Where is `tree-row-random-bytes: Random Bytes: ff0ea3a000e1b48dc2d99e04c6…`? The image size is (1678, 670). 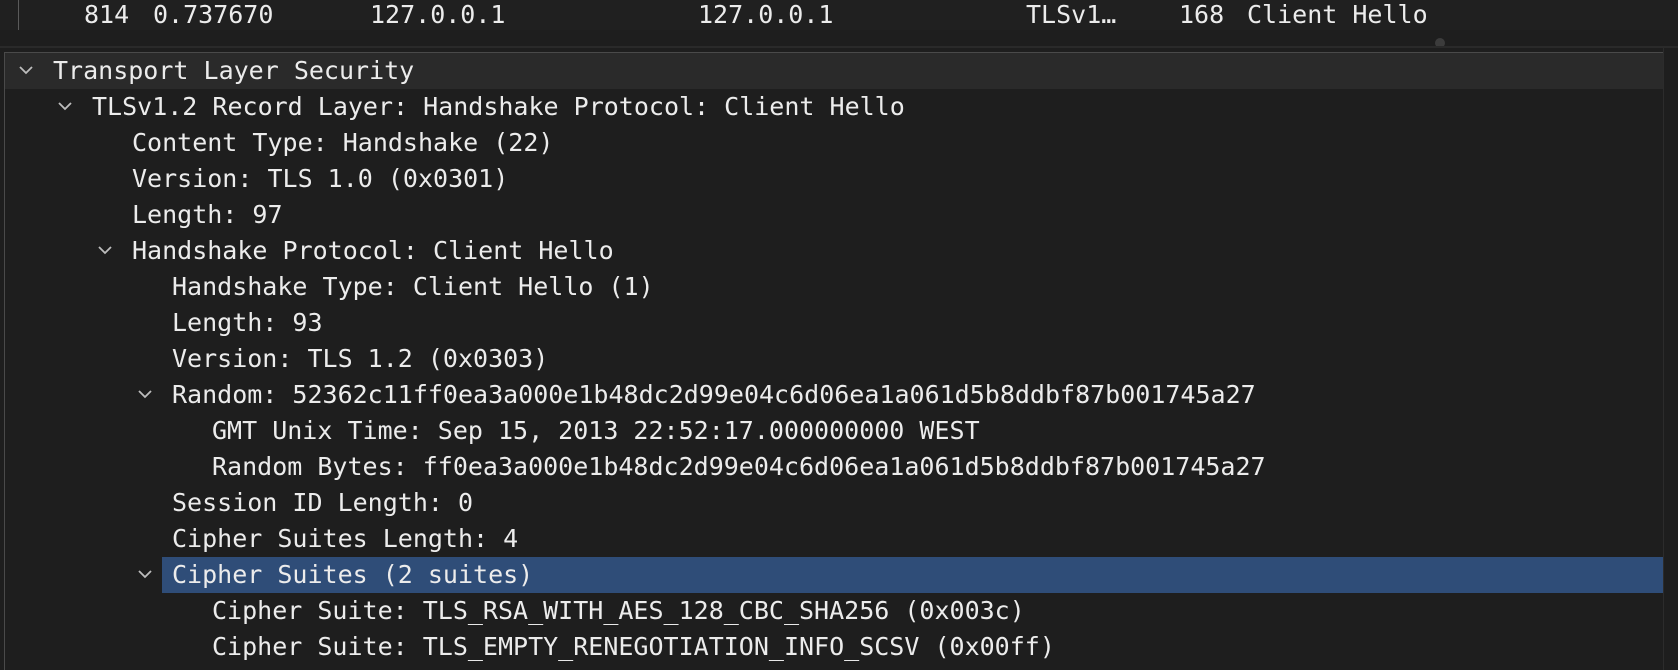 tree-row-random-bytes: Random Bytes: ff0ea3a000e1b48dc2d99e04c6… is located at coordinates (835, 467).